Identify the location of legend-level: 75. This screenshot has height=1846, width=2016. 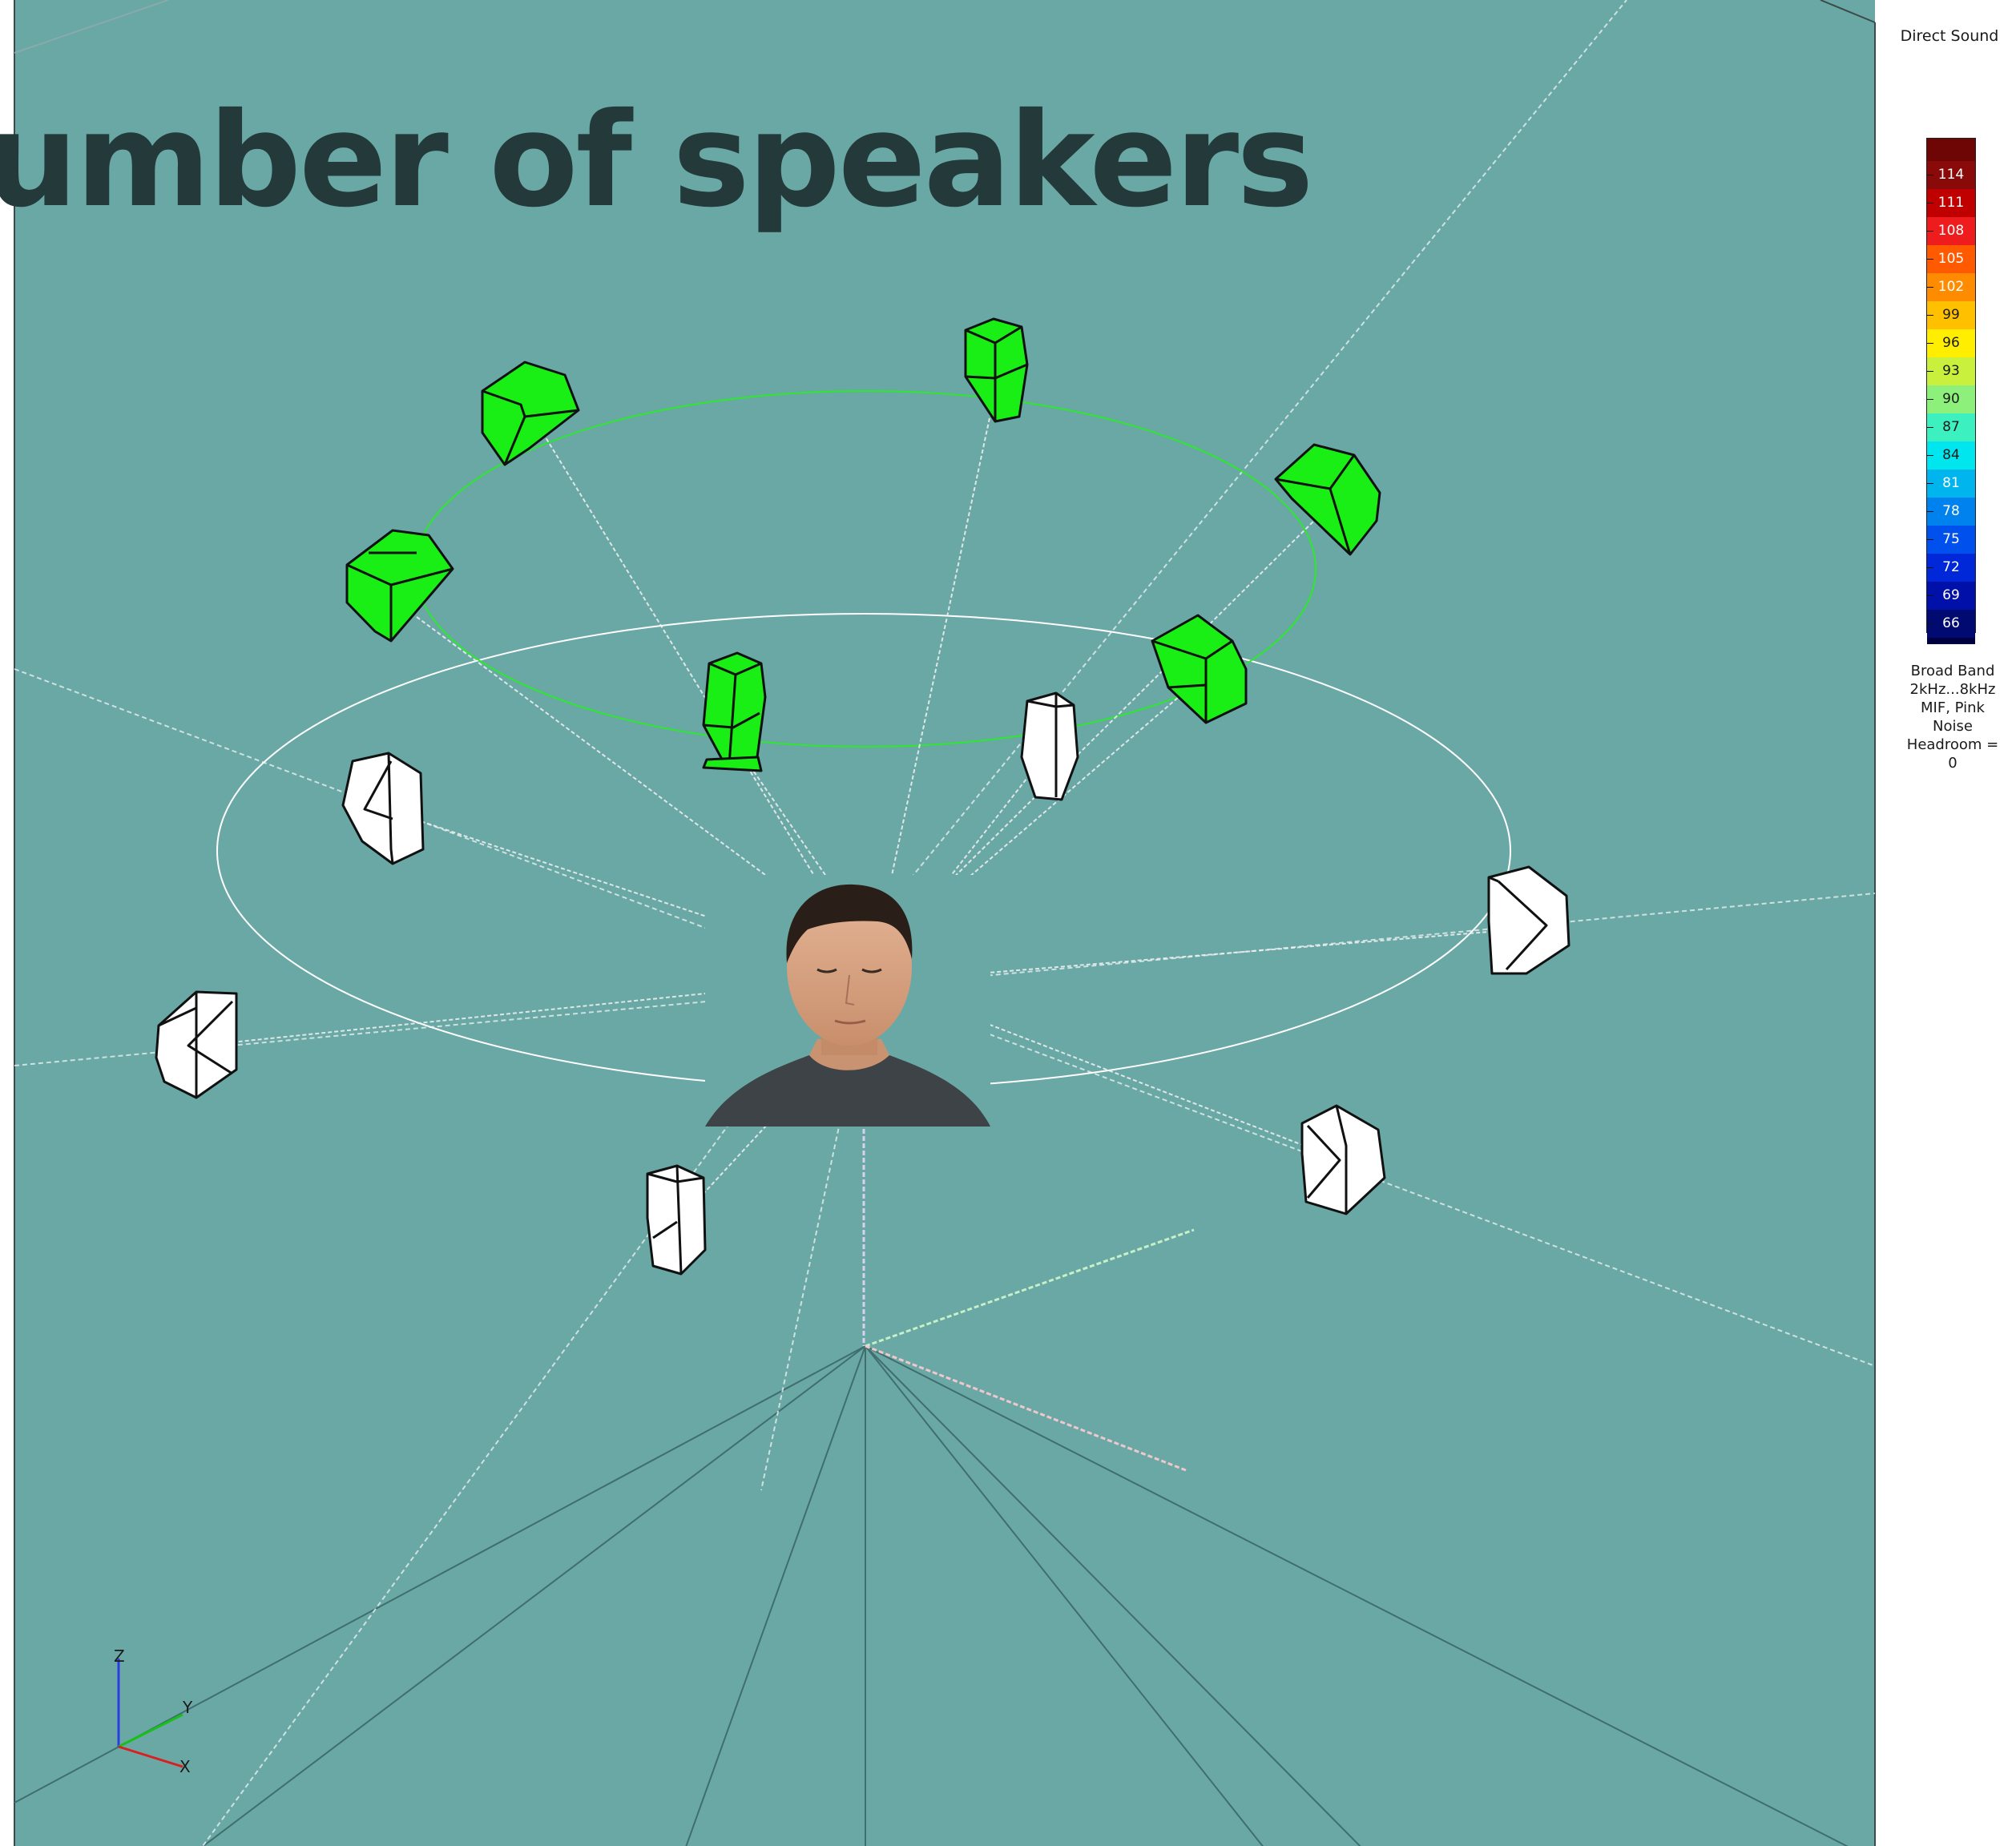
(1951, 540).